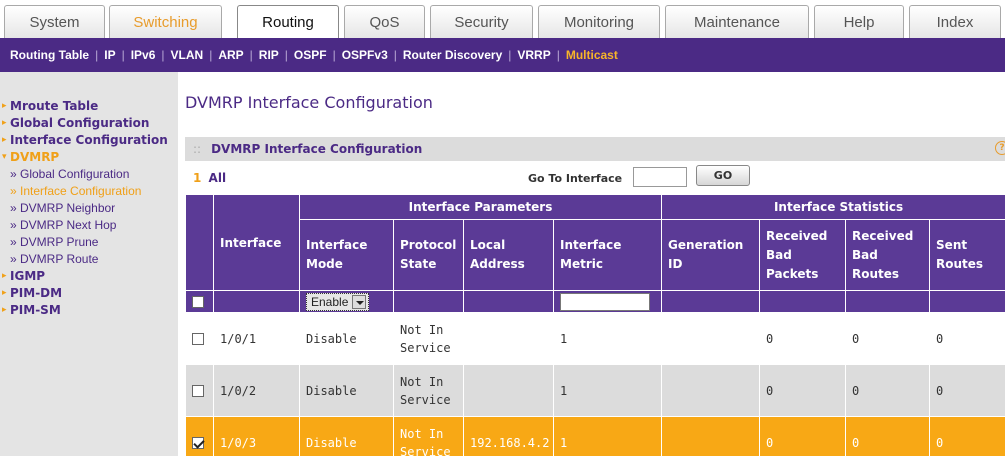 Image resolution: width=1005 pixels, height=456 pixels. What do you see at coordinates (269, 55) in the screenshot?
I see `subnav-rip: RIP` at bounding box center [269, 55].